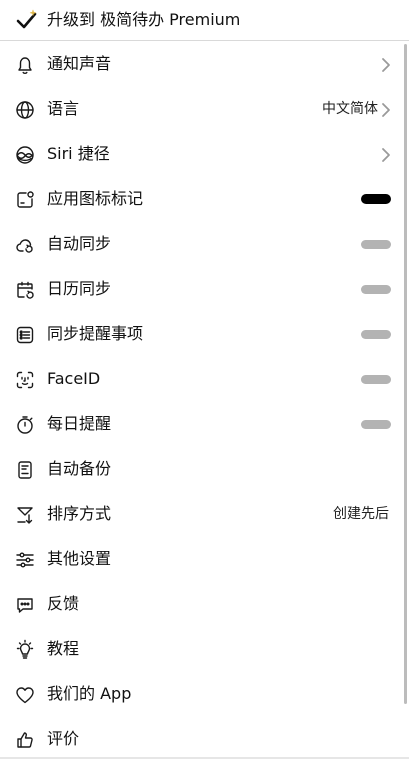 The image size is (409, 761). Describe the element at coordinates (204, 424) in the screenshot. I see `settings-row: 每日提醒` at that location.